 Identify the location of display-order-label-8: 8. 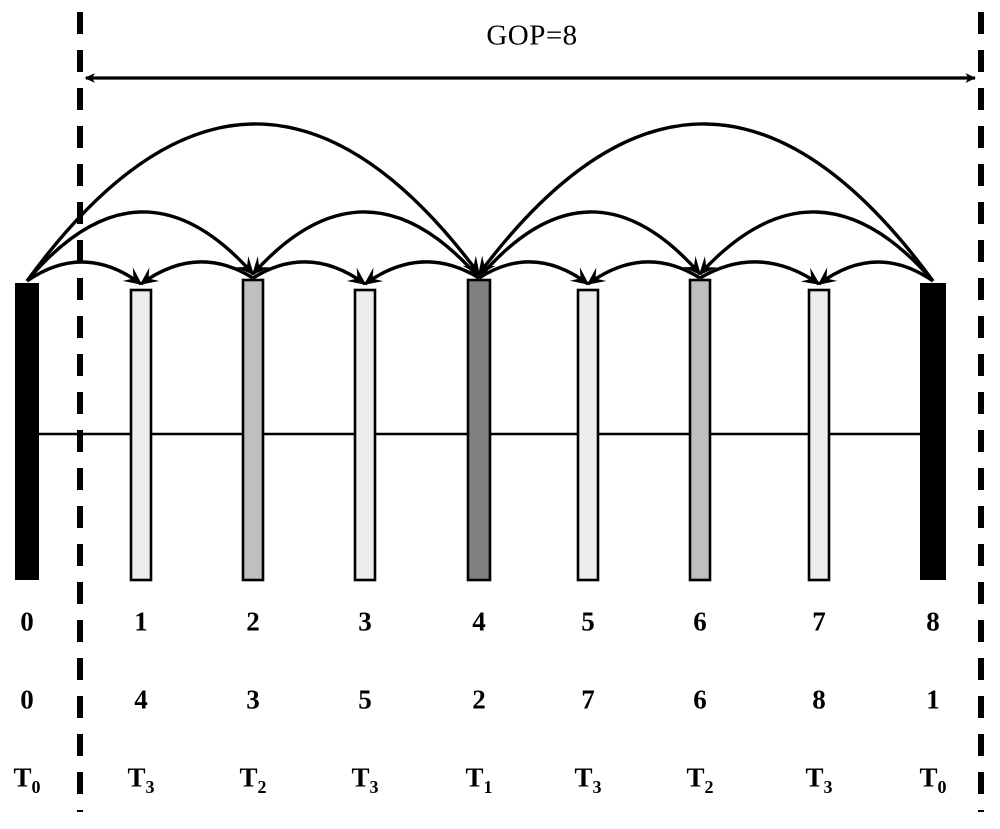
(933, 621).